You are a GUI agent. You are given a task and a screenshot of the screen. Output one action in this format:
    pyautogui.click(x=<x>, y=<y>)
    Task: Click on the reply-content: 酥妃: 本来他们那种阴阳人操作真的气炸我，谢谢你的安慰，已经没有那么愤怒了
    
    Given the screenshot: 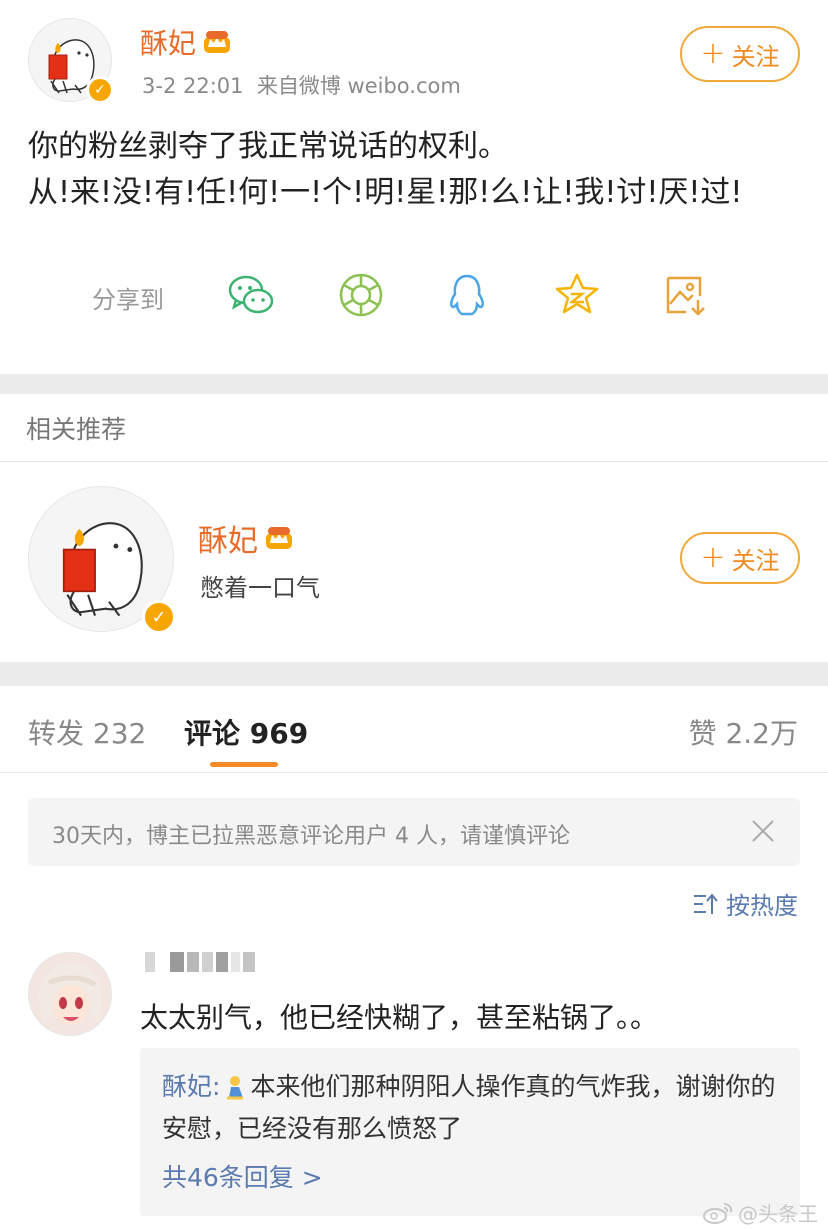 What is the action you would take?
    pyautogui.click(x=477, y=1108)
    